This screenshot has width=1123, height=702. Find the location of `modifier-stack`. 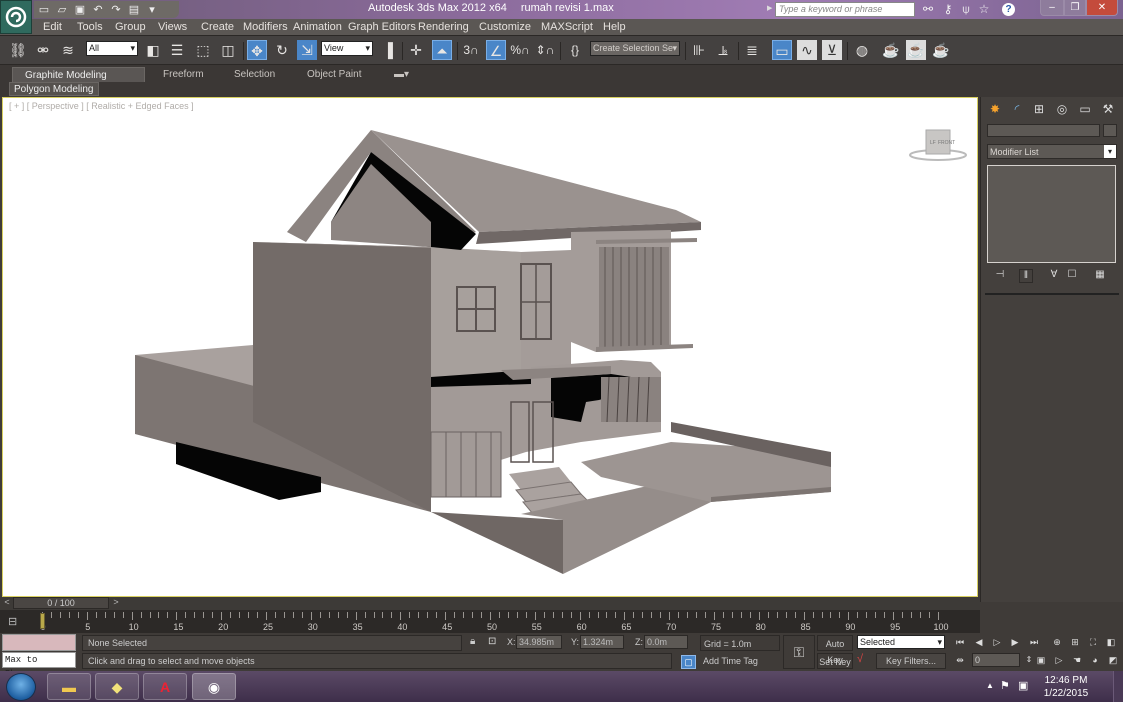

modifier-stack is located at coordinates (1051, 214).